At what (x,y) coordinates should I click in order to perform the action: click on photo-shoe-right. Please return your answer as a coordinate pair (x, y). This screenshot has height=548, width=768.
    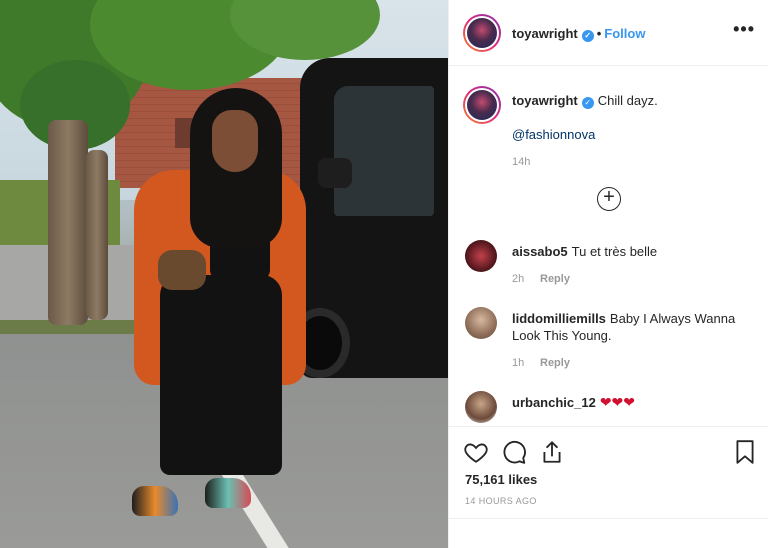
    Looking at the image, I should click on (228, 493).